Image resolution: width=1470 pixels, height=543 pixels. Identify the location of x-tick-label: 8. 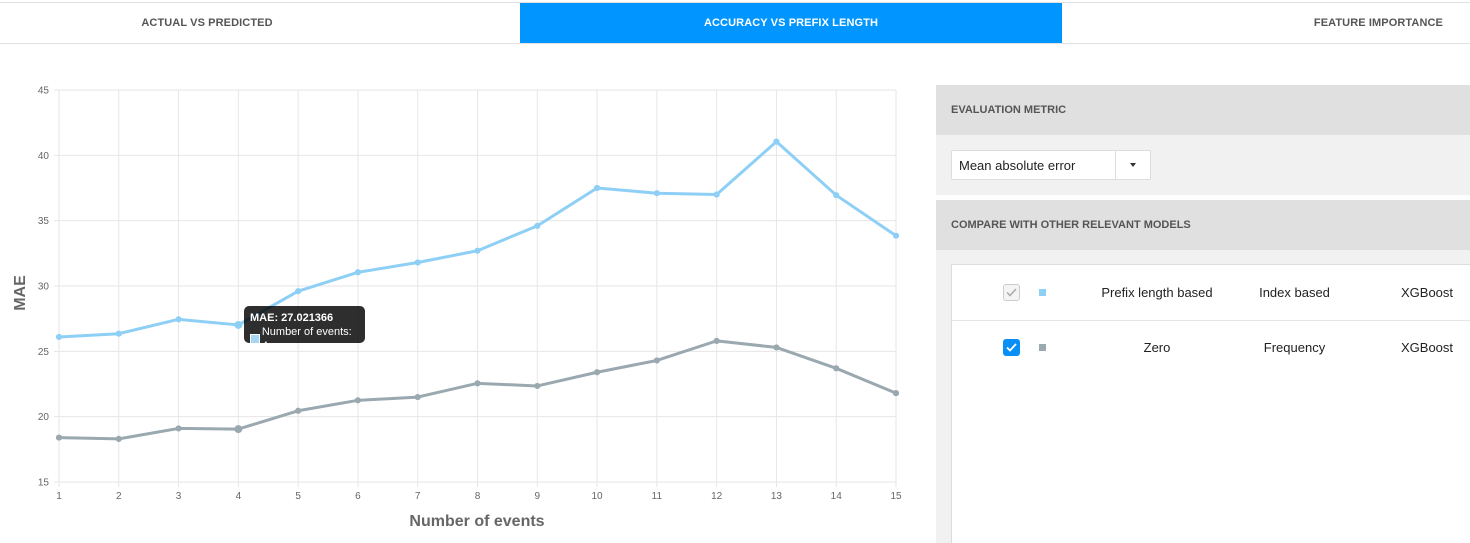
(478, 496).